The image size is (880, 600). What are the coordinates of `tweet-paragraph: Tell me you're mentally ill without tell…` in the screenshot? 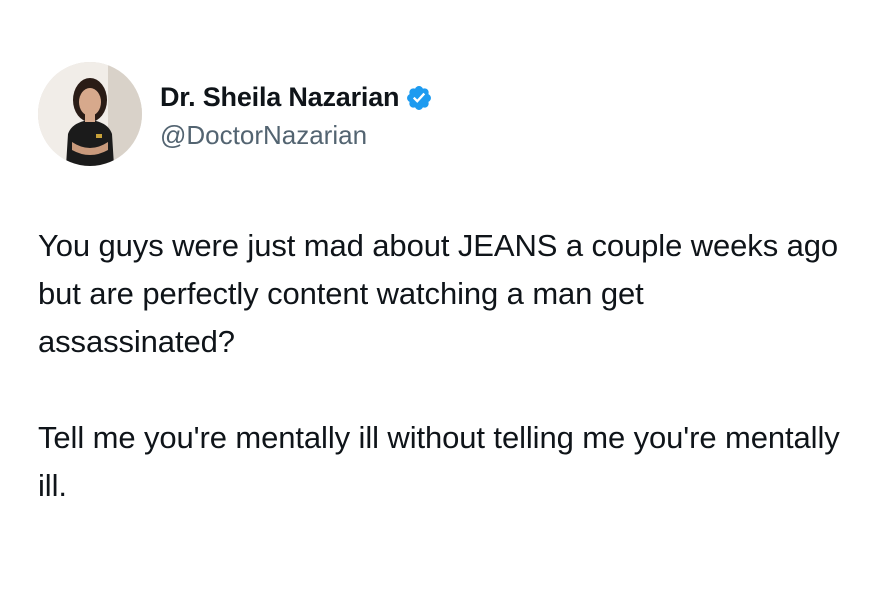 It's located at (439, 461).